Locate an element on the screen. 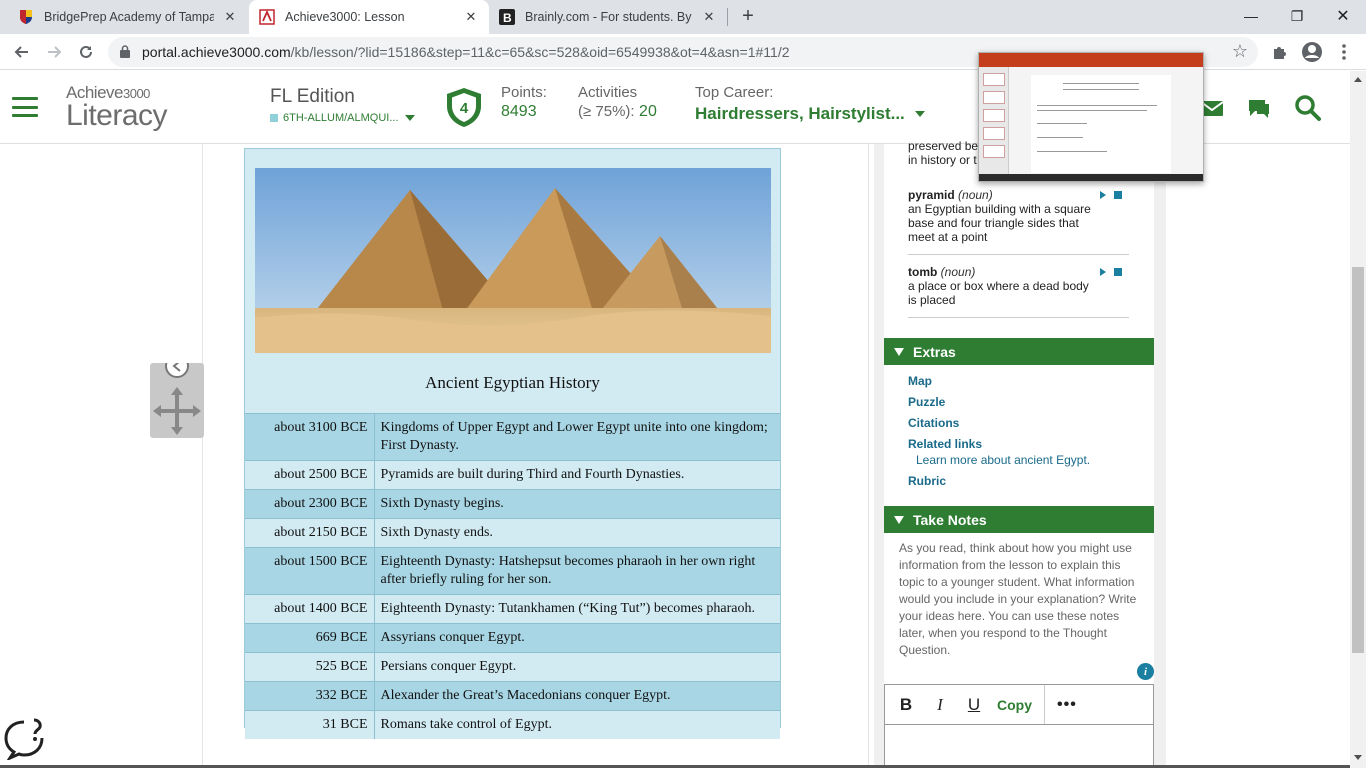 This screenshot has width=1366, height=768. forward-button is located at coordinates (54, 52).